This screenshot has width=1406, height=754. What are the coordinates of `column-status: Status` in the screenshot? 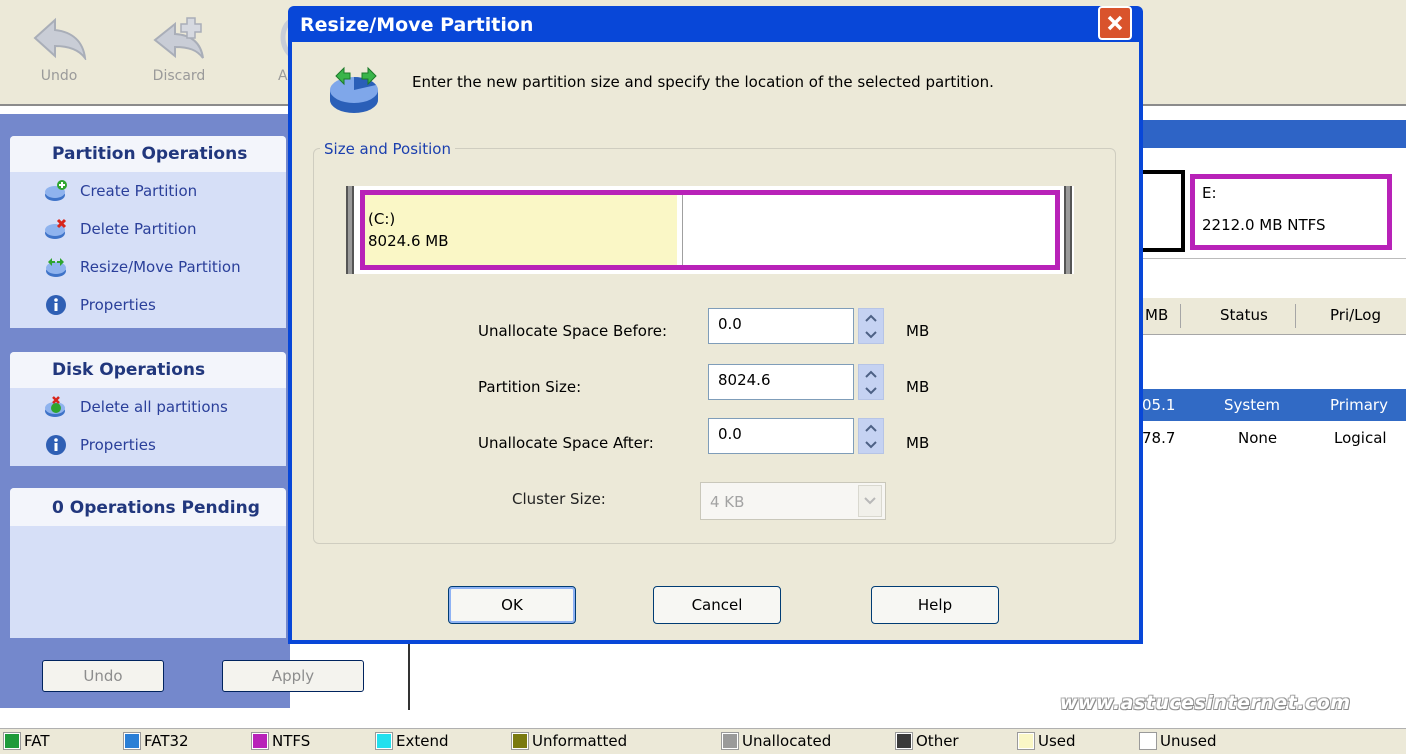 It's located at (1244, 315).